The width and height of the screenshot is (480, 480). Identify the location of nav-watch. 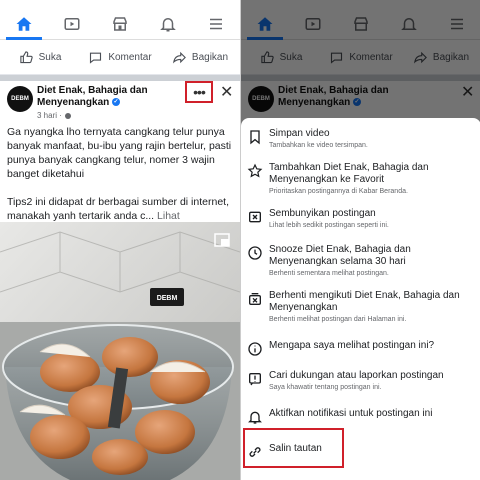
(72, 23).